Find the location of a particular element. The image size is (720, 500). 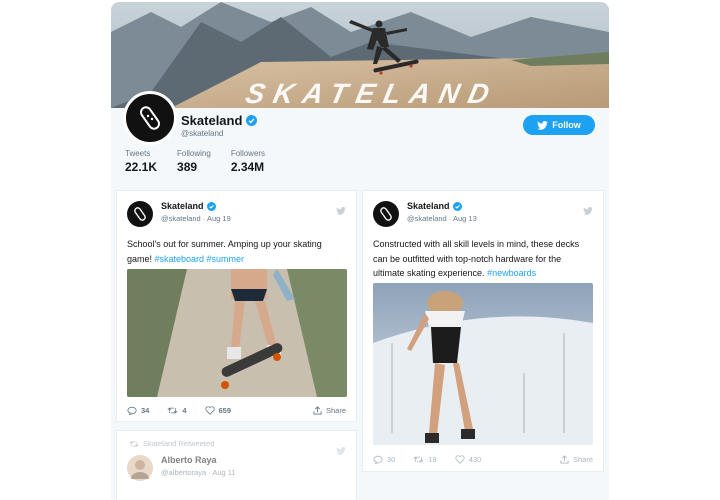

reply-action: 30 is located at coordinates (384, 459).